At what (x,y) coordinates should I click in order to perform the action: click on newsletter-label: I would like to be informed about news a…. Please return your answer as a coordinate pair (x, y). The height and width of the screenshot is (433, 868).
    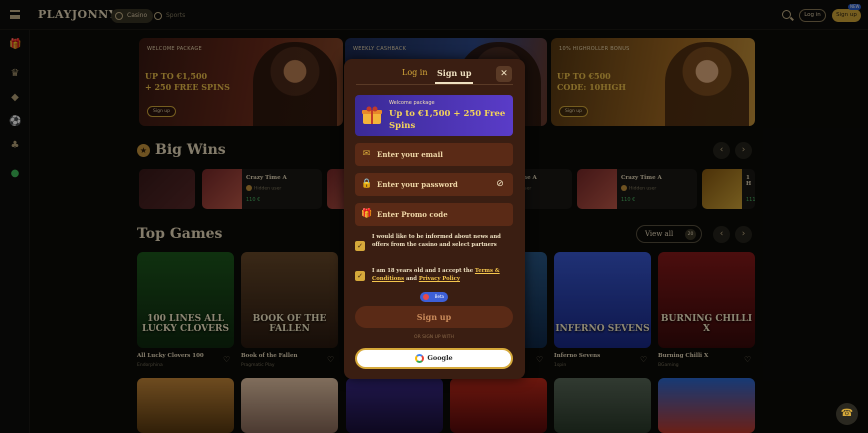
    Looking at the image, I should click on (436, 241).